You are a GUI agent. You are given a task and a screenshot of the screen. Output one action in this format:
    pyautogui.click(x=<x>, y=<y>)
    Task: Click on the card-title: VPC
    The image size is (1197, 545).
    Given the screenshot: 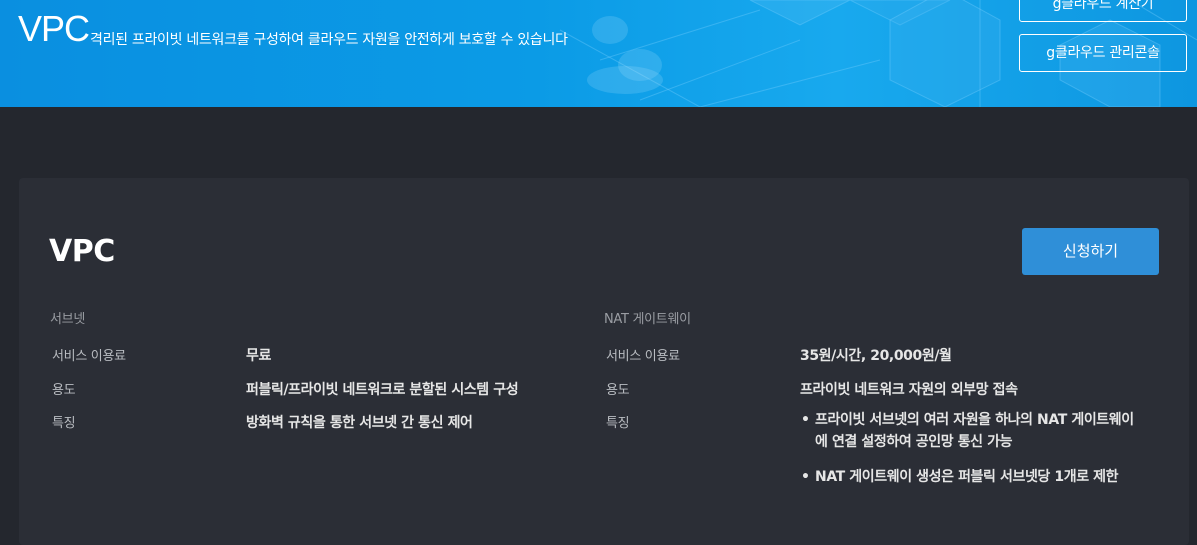 What is the action you would take?
    pyautogui.click(x=82, y=251)
    